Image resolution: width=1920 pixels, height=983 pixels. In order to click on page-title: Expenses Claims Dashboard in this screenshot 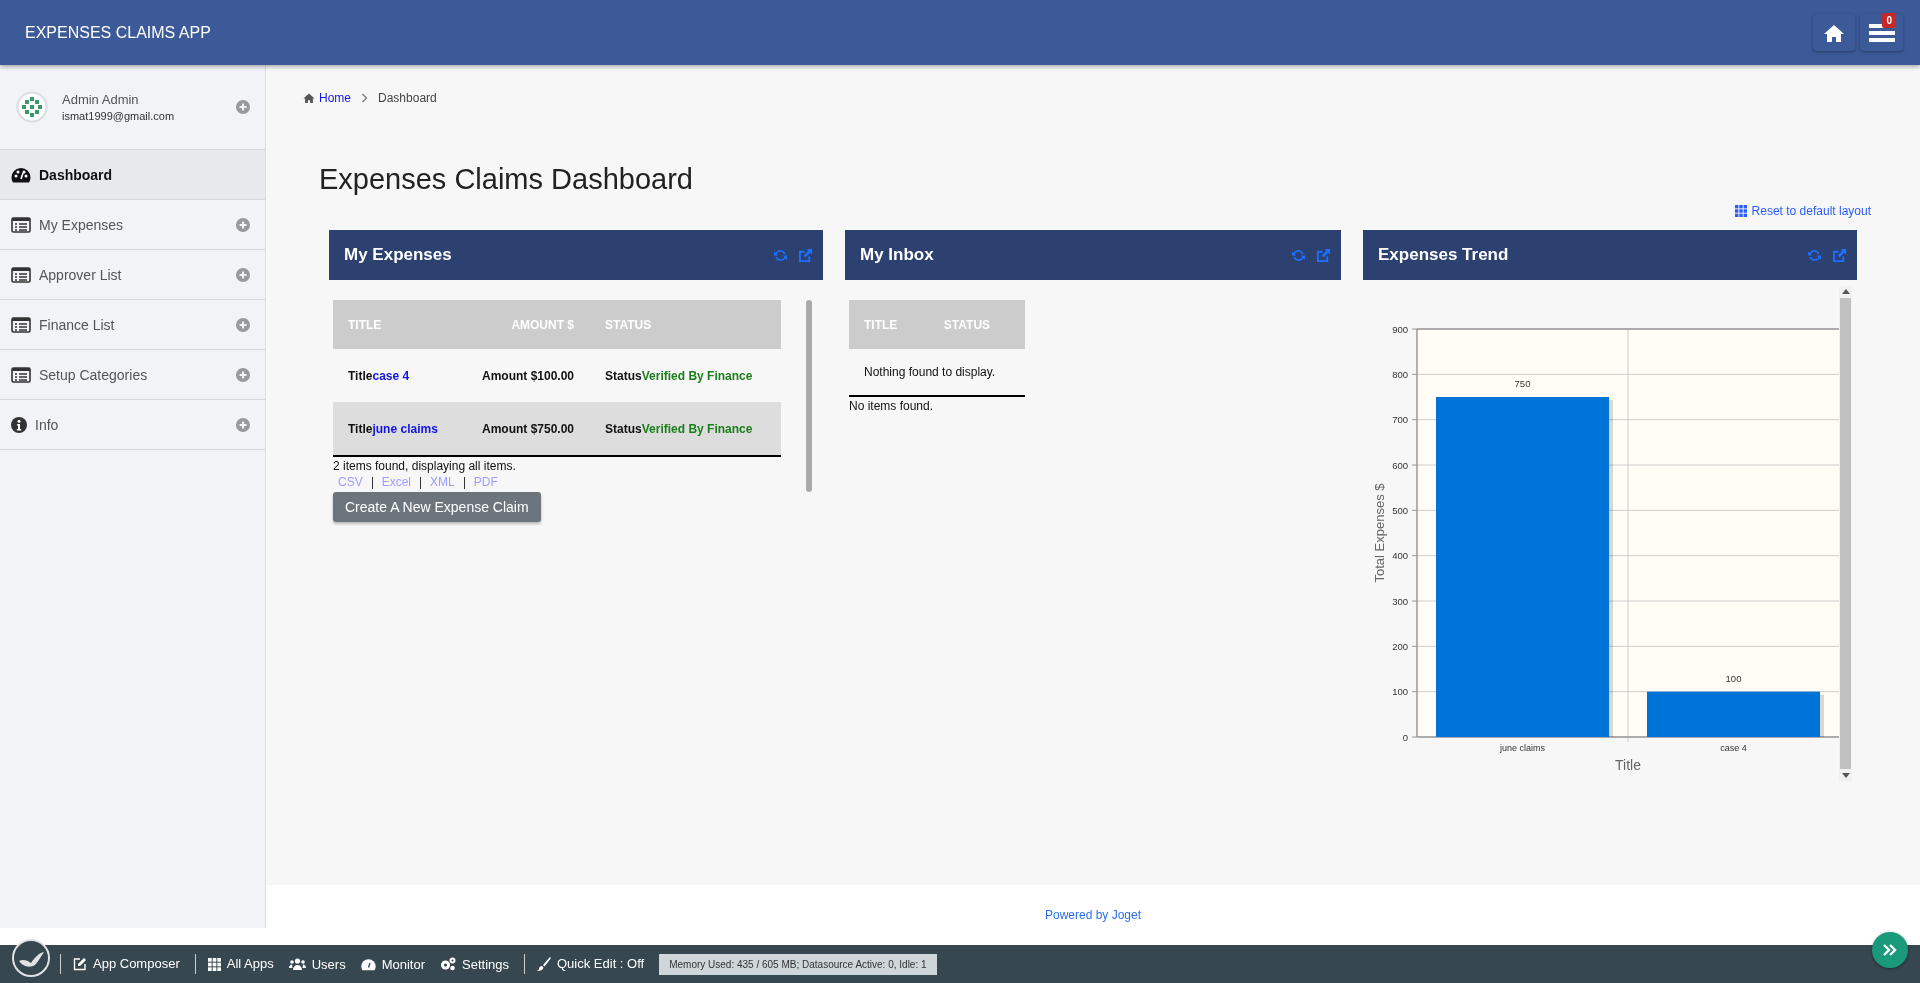, I will do `click(506, 179)`.